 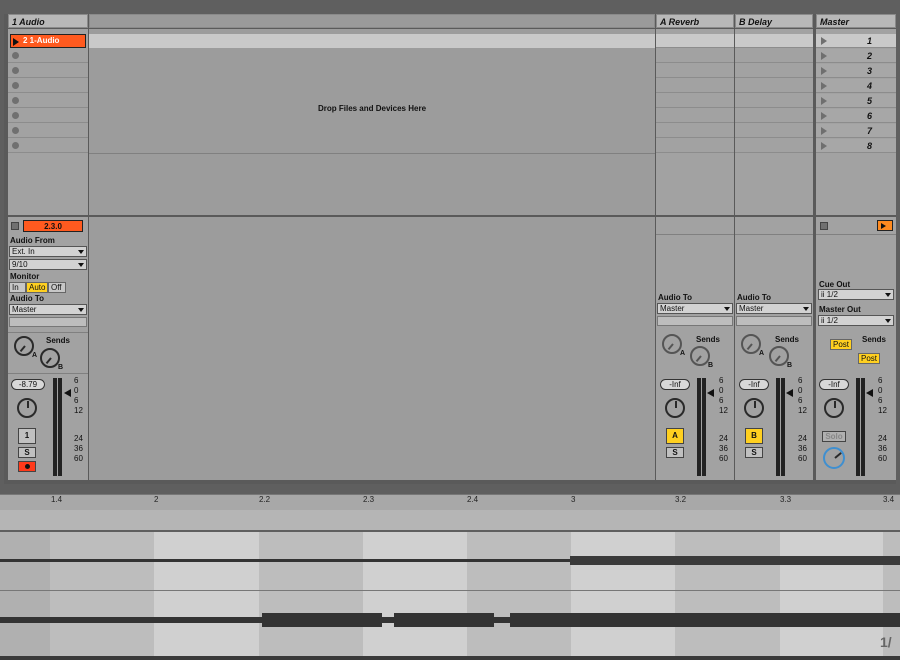 I want to click on monitor-in-button: In, so click(x=17, y=287).